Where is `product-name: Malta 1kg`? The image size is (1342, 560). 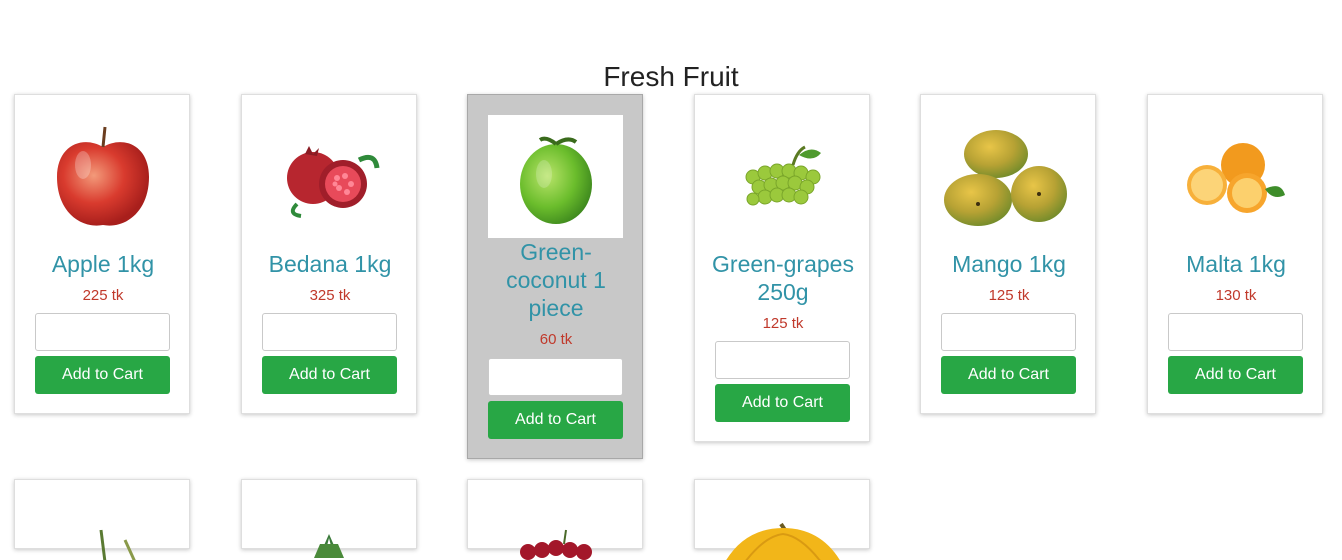 product-name: Malta 1kg is located at coordinates (1236, 264).